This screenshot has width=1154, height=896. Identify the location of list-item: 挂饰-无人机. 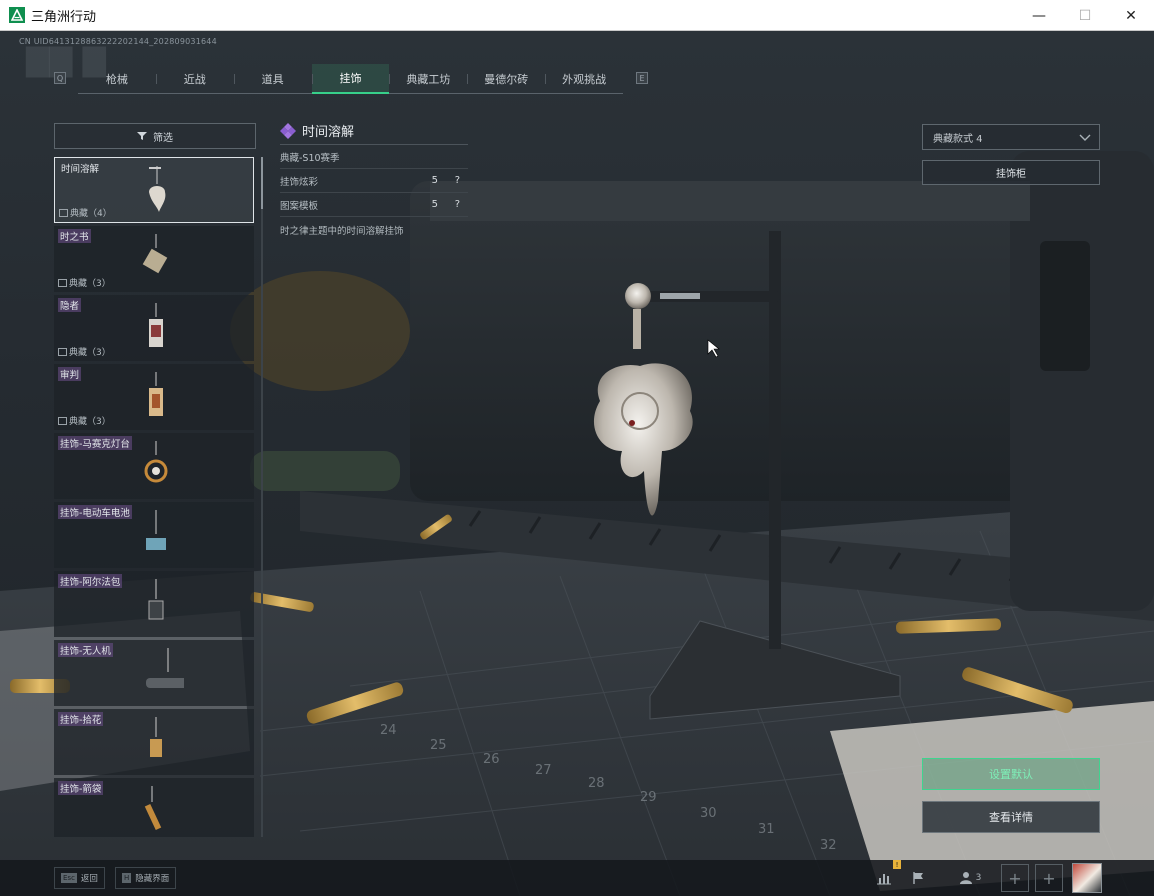
(154, 673).